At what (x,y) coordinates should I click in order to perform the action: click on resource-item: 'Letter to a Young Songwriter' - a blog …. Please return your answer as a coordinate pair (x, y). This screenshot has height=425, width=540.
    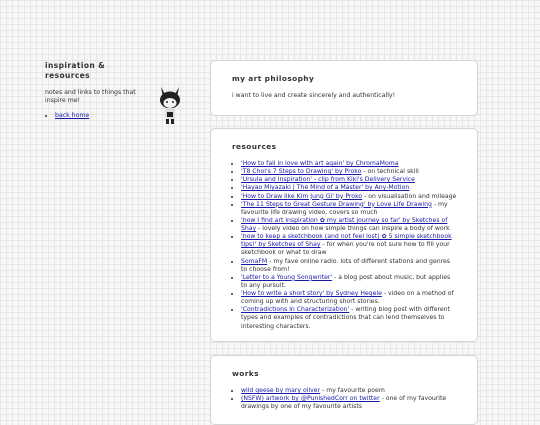
    Looking at the image, I should click on (349, 282).